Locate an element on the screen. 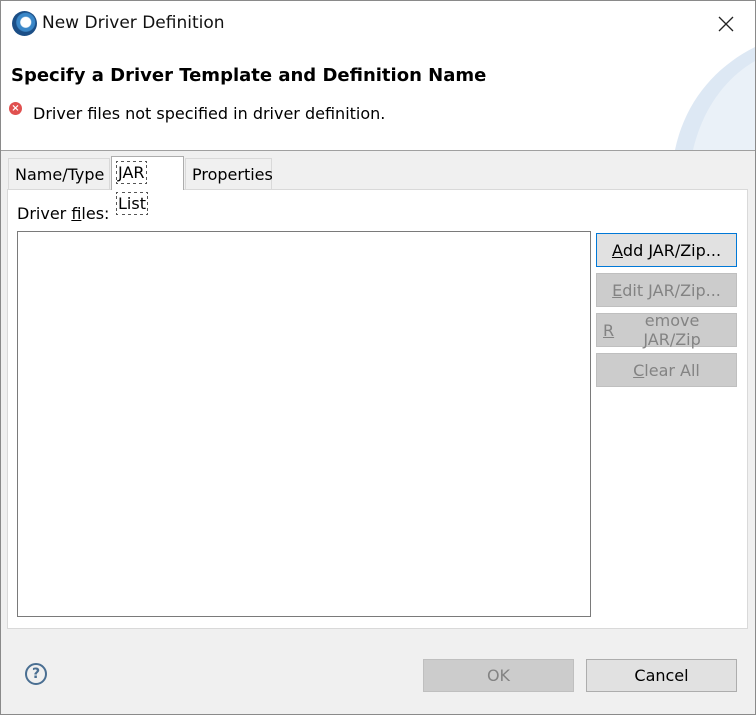 The image size is (756, 715). window-title: New Driver Definition is located at coordinates (133, 23).